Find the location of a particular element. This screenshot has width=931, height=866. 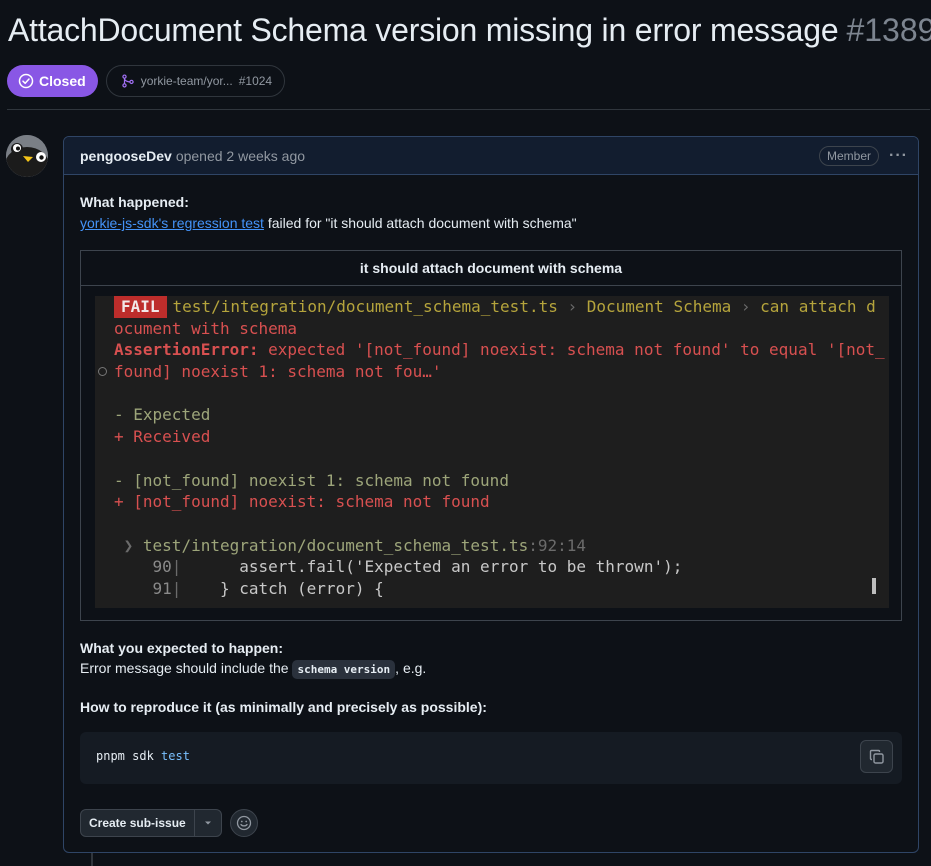

comment-footer: Create sub-issue is located at coordinates (169, 823).